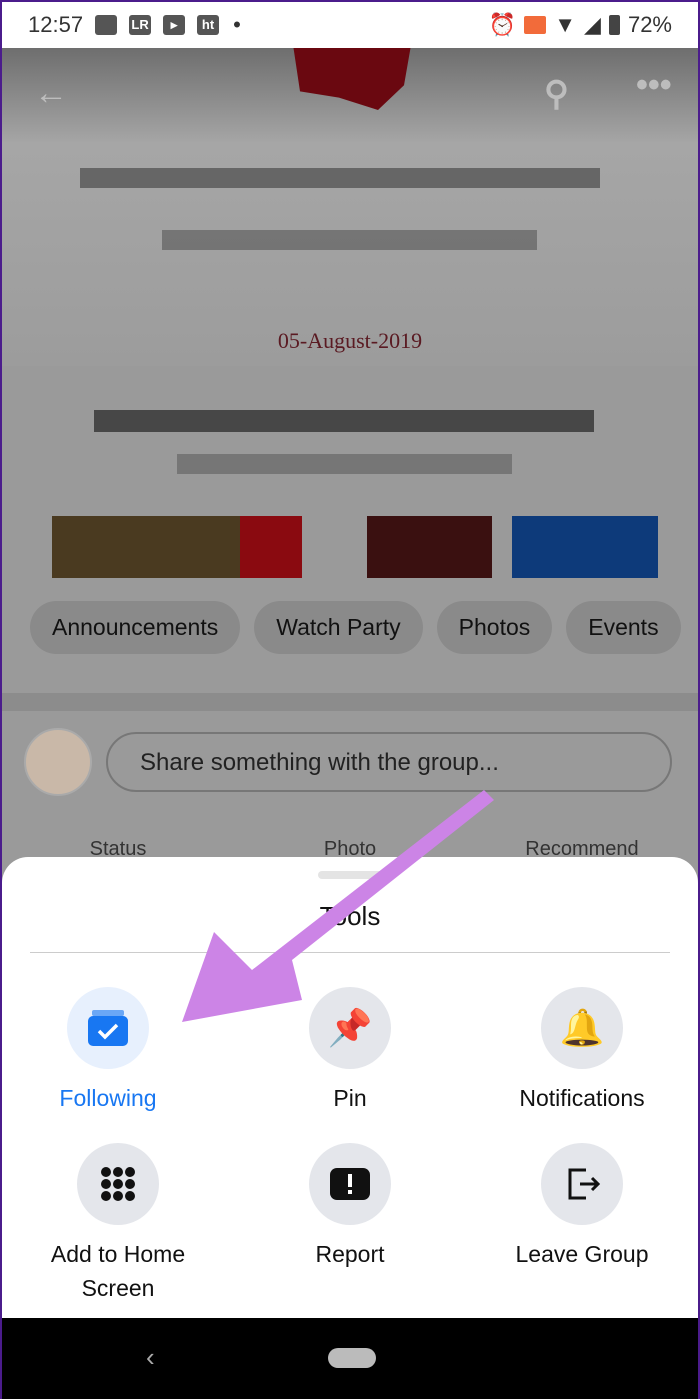  I want to click on report-icon, so click(350, 1184).